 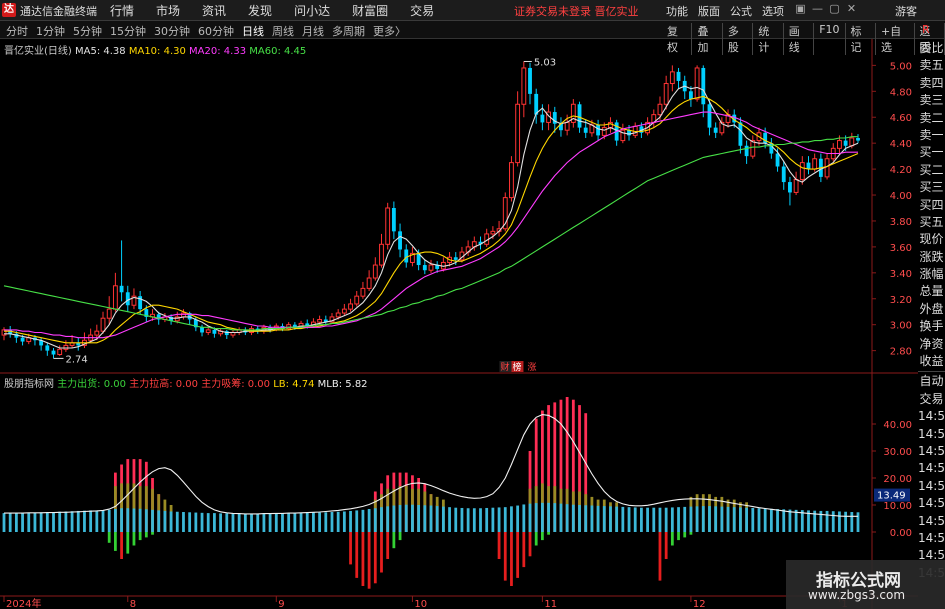 What do you see at coordinates (834, 8) in the screenshot?
I see `maximize-icon: ▢` at bounding box center [834, 8].